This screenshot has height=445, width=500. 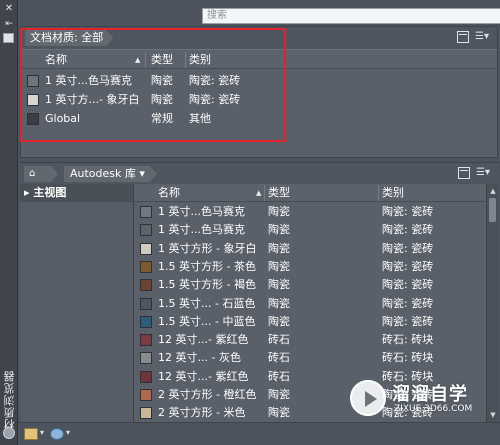 I want to click on library-scrollbar: ▲ ▼, so click(x=492, y=303).